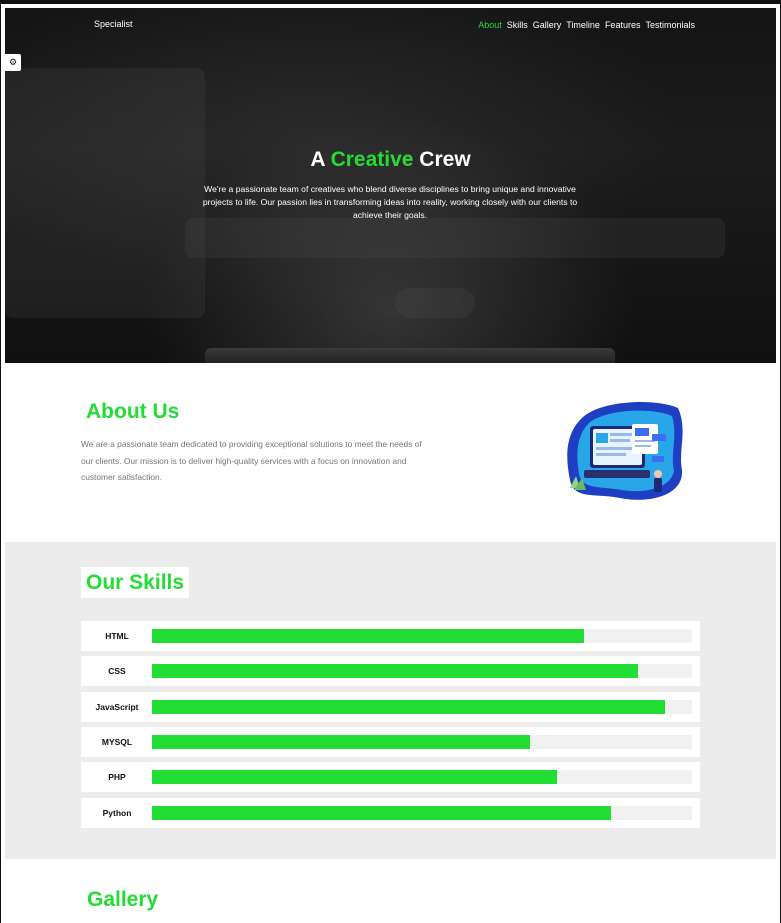 The height and width of the screenshot is (923, 781). What do you see at coordinates (117, 636) in the screenshot?
I see `skill-label: HTML` at bounding box center [117, 636].